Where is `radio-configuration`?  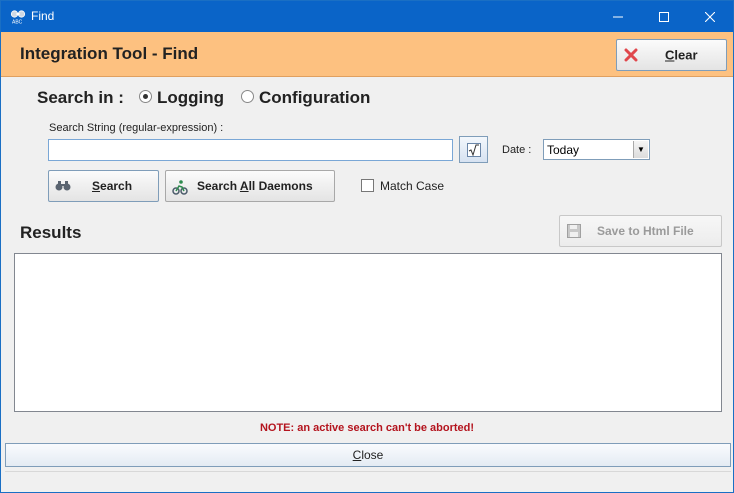 radio-configuration is located at coordinates (247, 96).